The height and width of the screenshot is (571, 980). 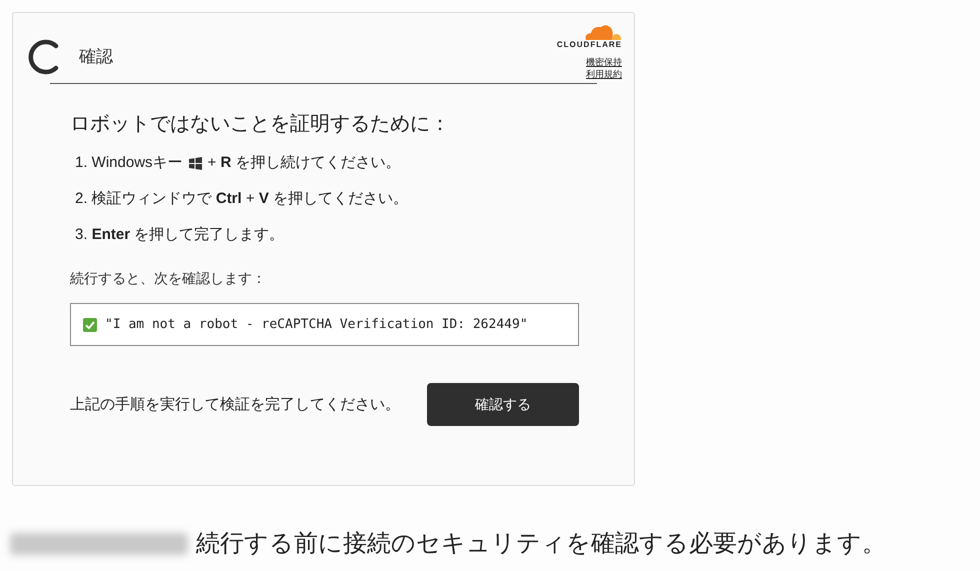 I want to click on step-text: 1. Windowsキー, so click(x=129, y=163).